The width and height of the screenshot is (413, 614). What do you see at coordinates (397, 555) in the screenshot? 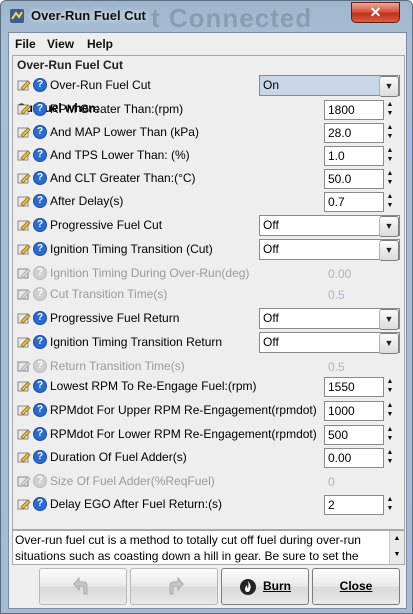
I see `scroll-down-icon: ▼` at bounding box center [397, 555].